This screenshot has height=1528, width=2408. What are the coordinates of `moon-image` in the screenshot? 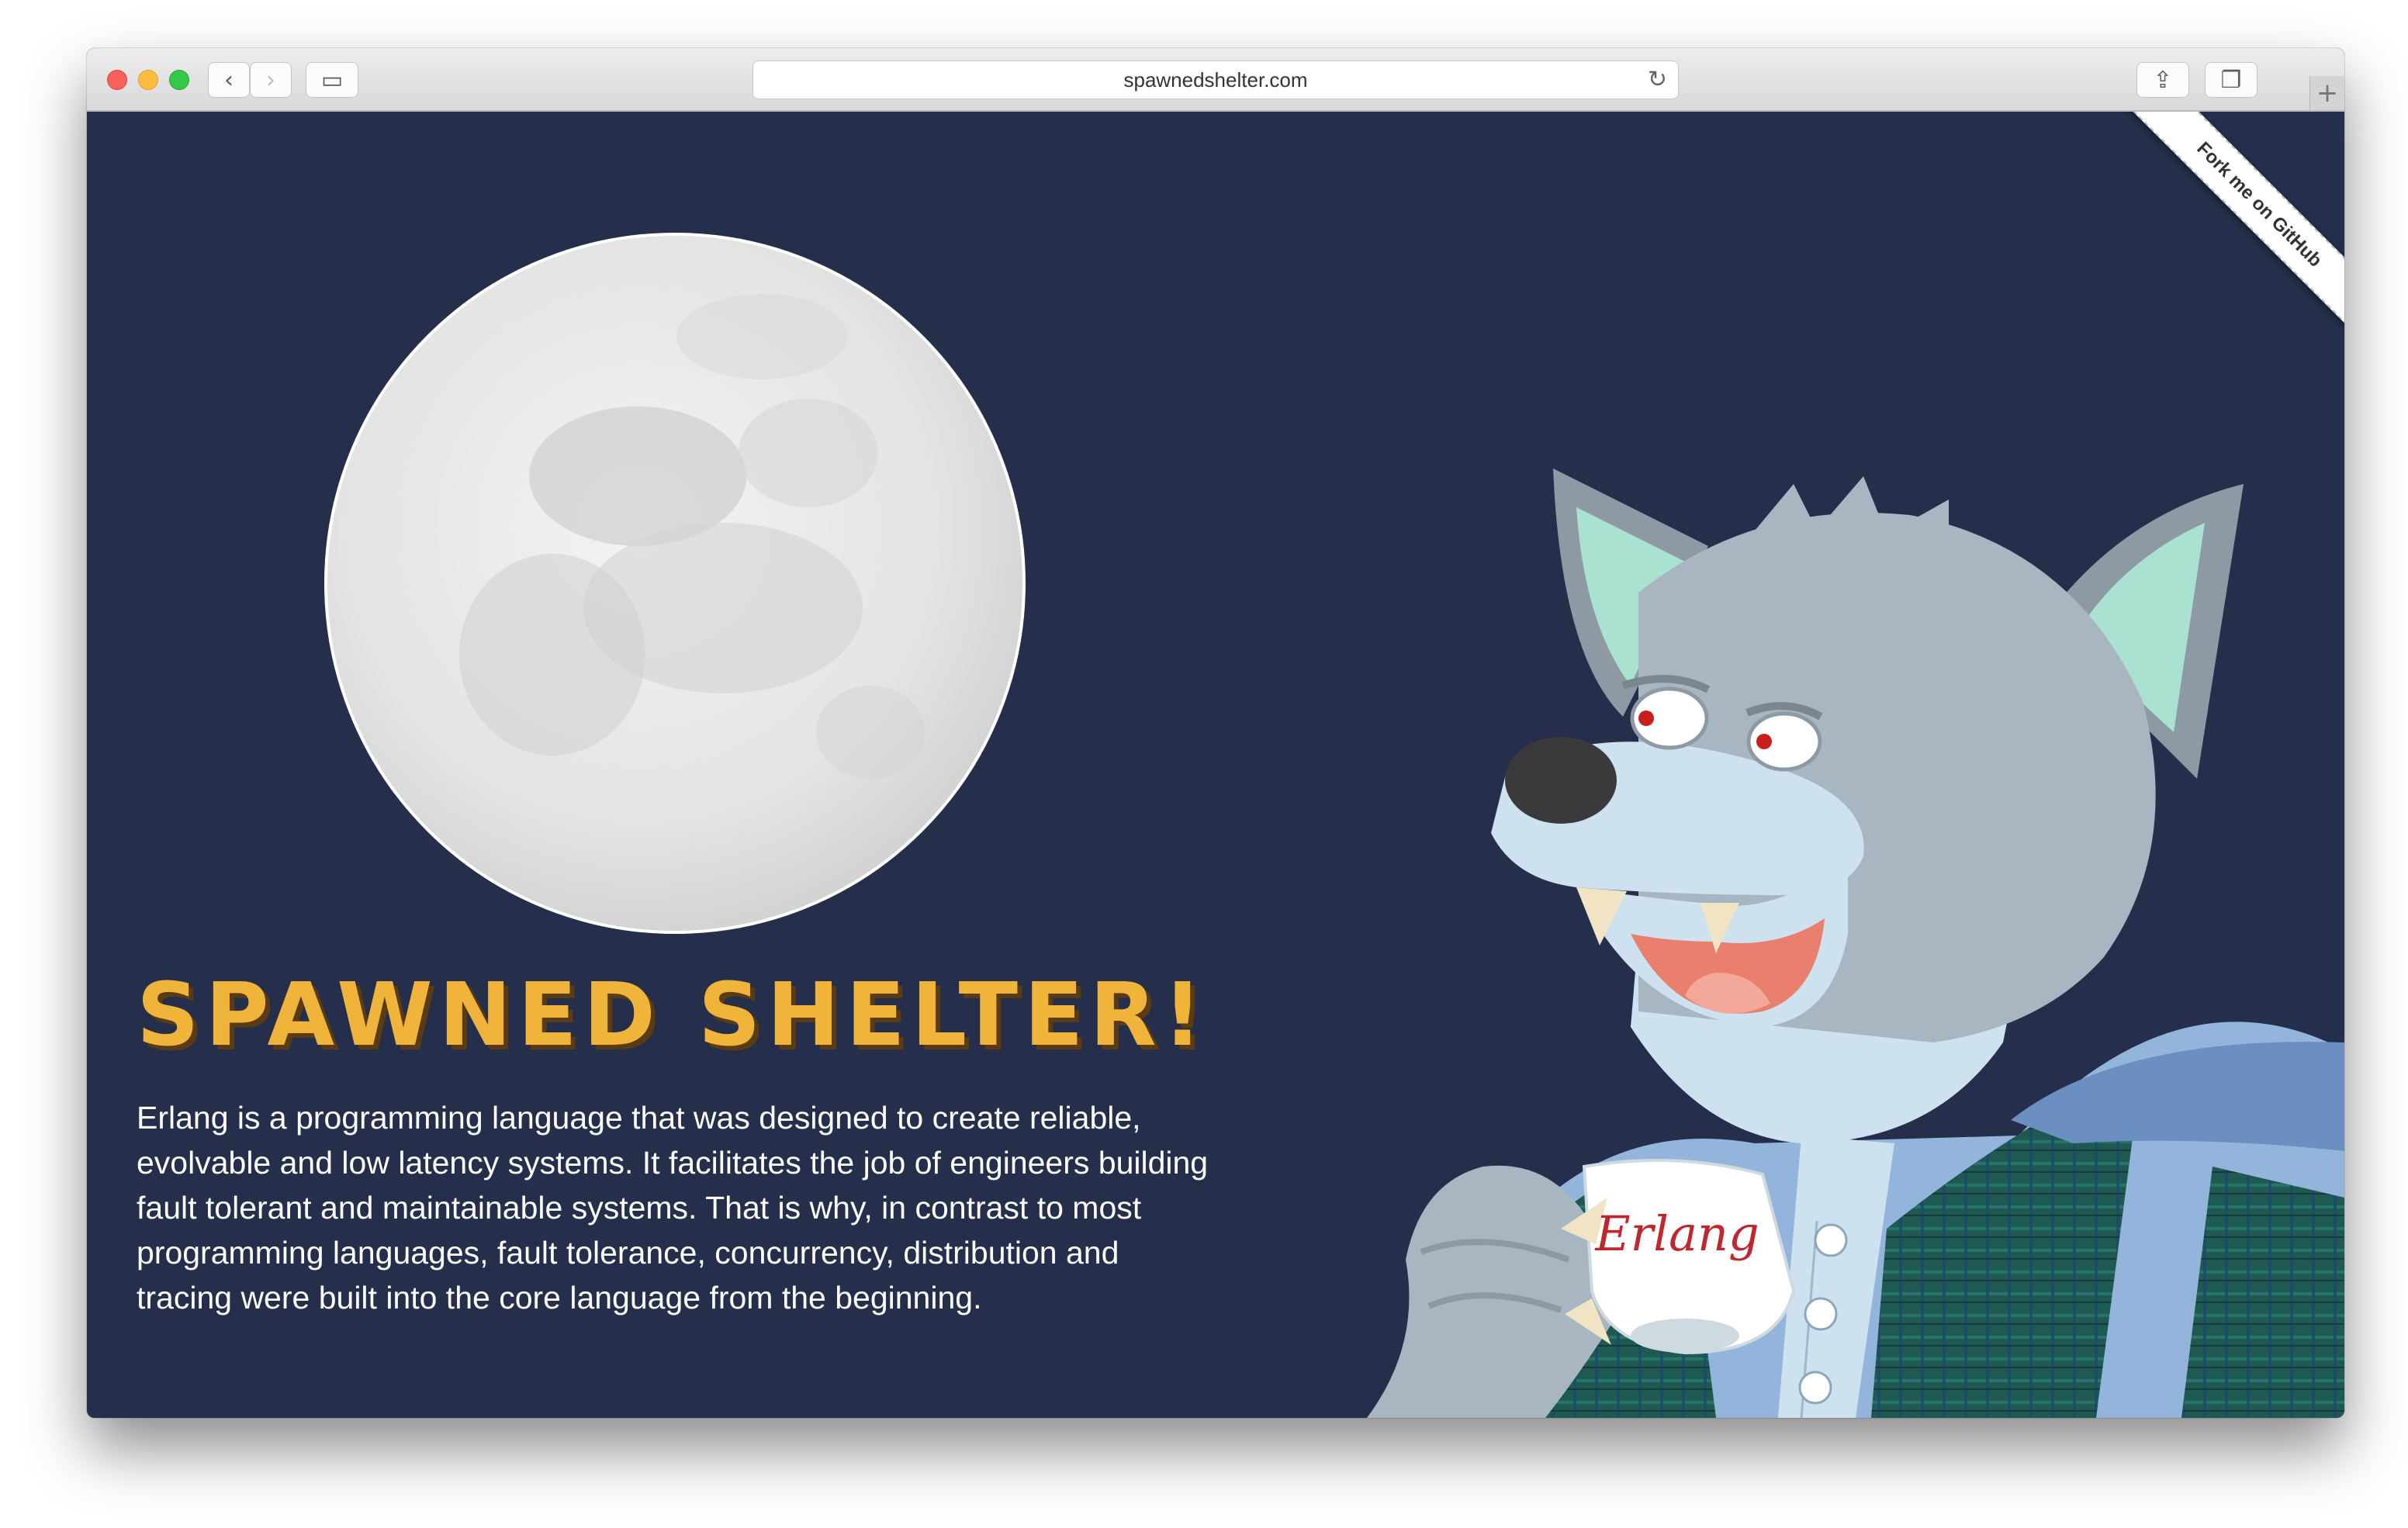 It's located at (675, 583).